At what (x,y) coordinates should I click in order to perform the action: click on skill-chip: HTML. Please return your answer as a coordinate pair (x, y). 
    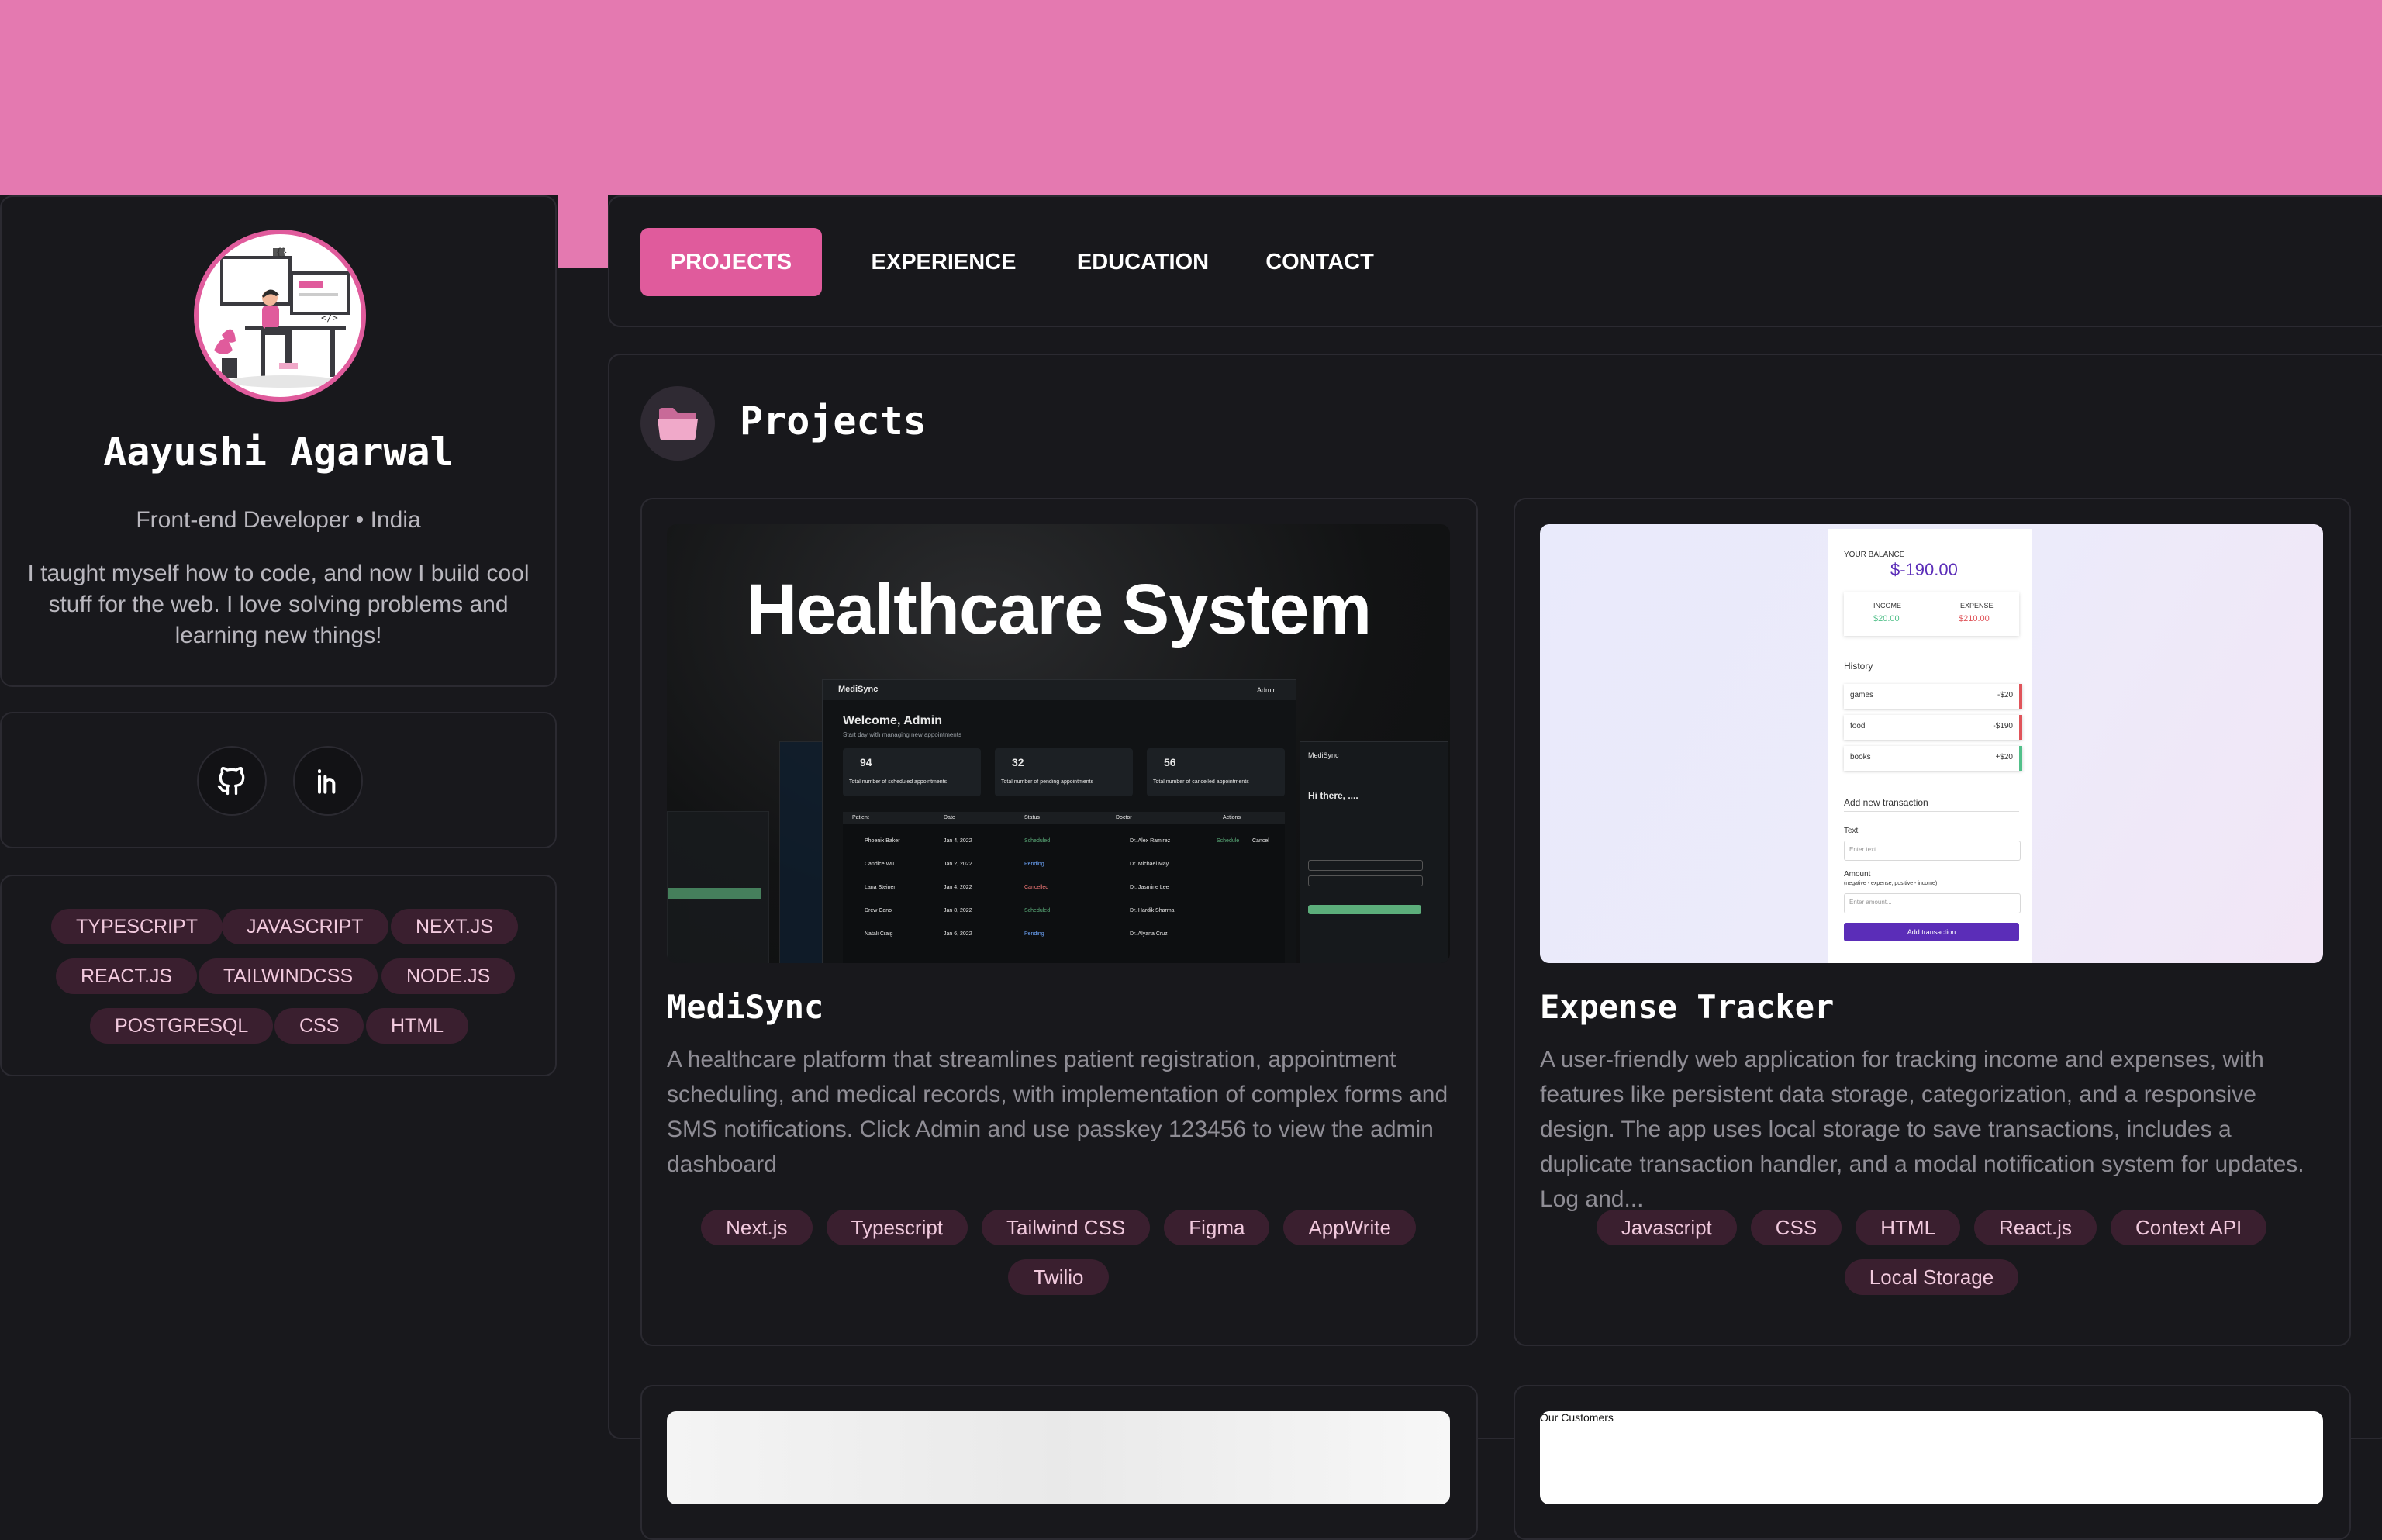
    Looking at the image, I should click on (417, 1026).